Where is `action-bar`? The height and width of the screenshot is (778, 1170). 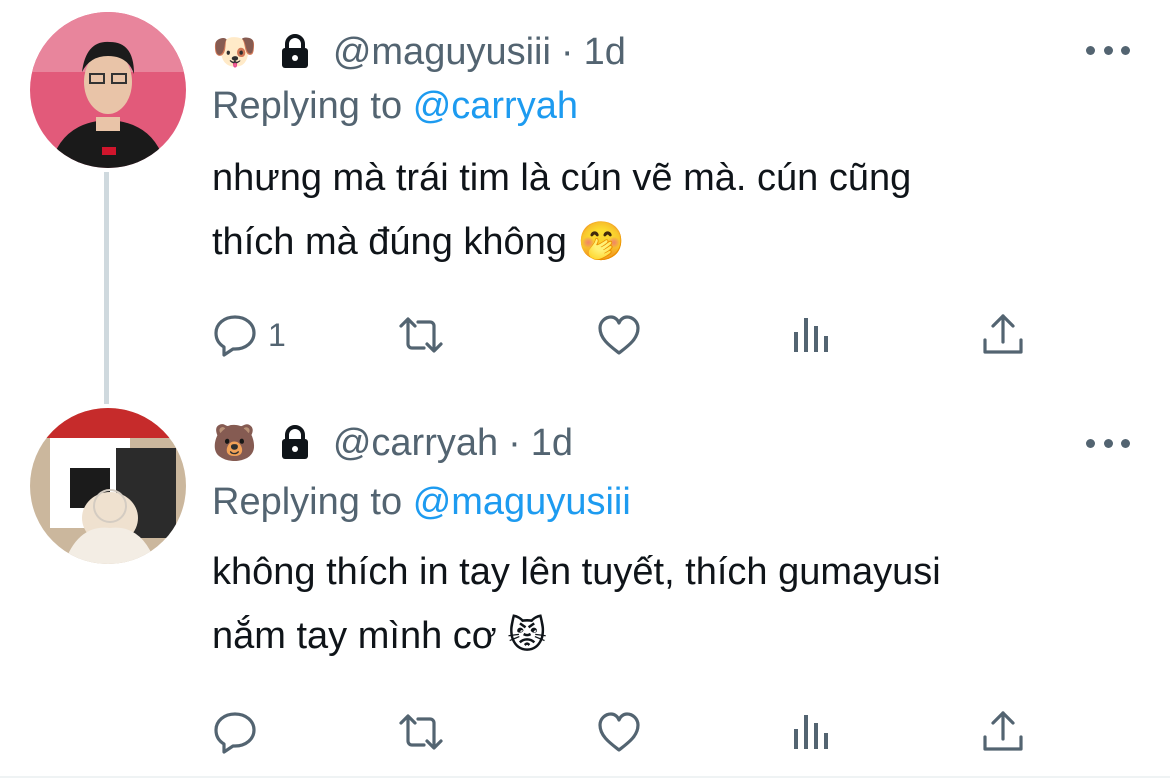
action-bar is located at coordinates (627, 732).